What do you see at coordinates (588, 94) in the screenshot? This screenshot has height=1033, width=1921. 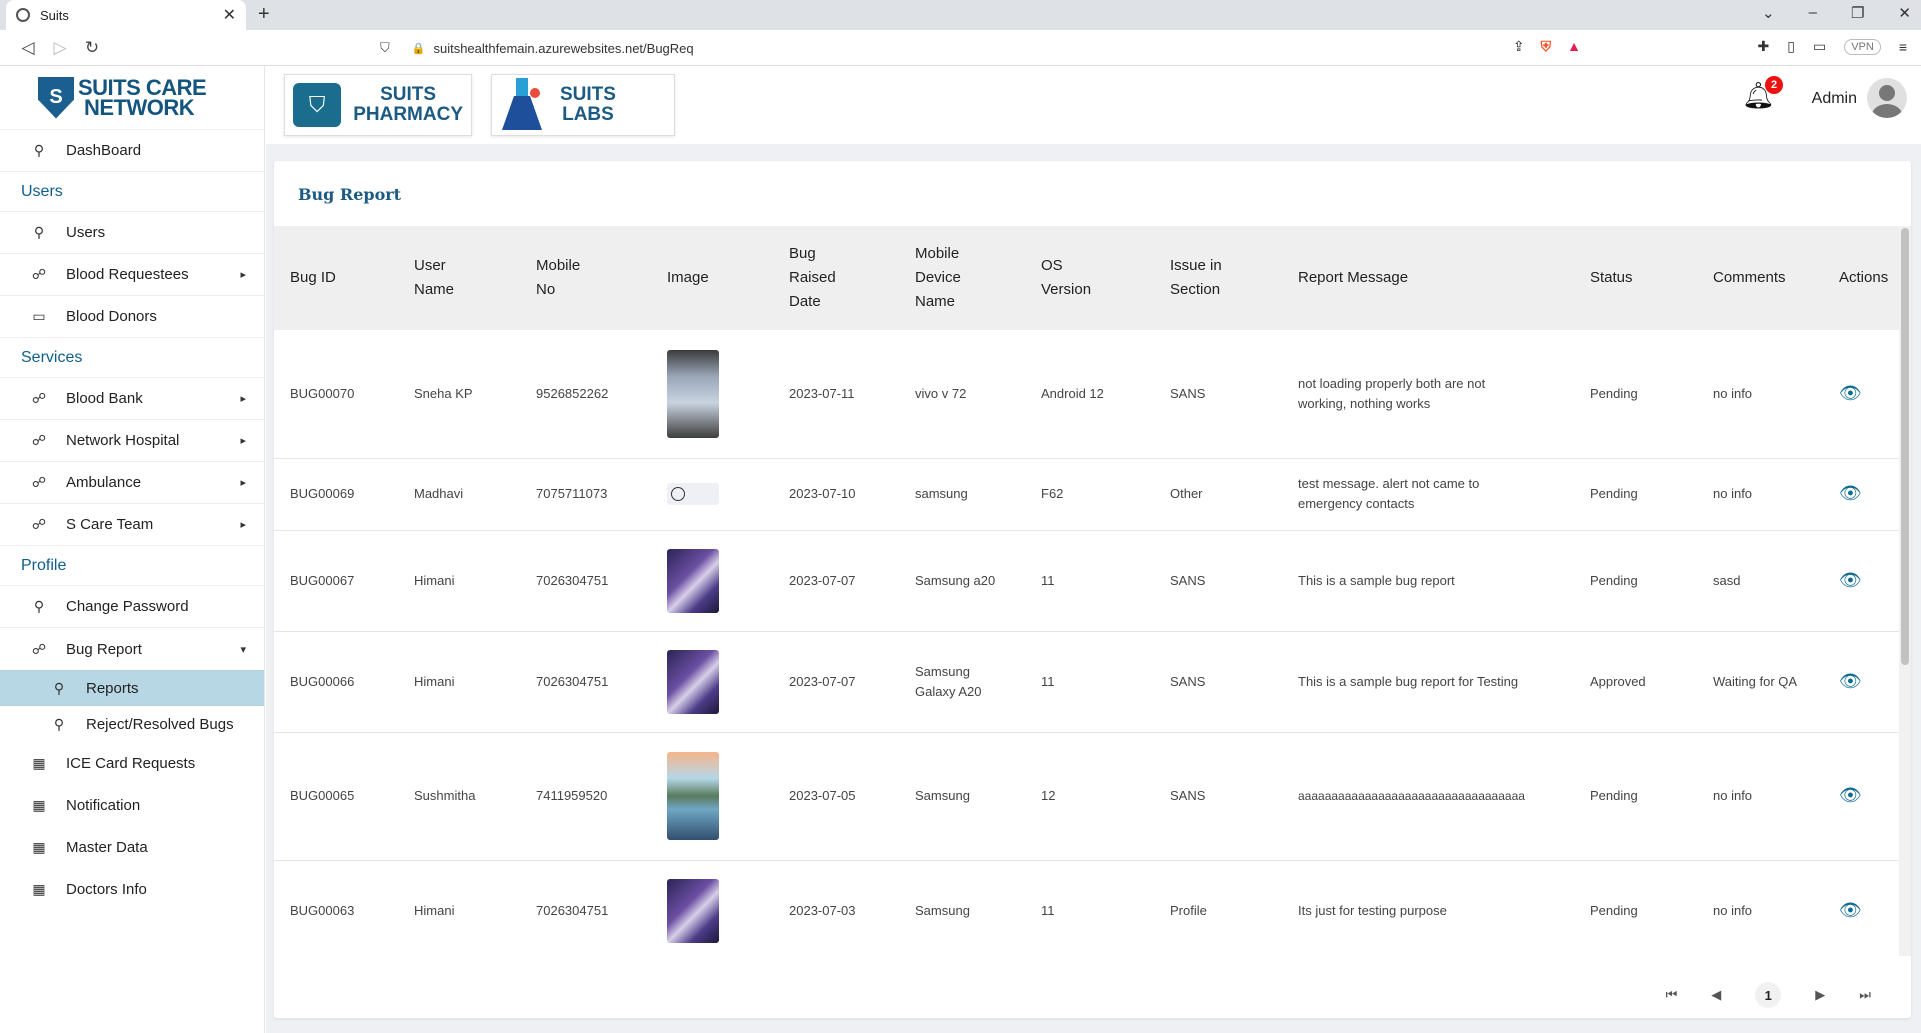 I see `labs-line-1: SUITS` at bounding box center [588, 94].